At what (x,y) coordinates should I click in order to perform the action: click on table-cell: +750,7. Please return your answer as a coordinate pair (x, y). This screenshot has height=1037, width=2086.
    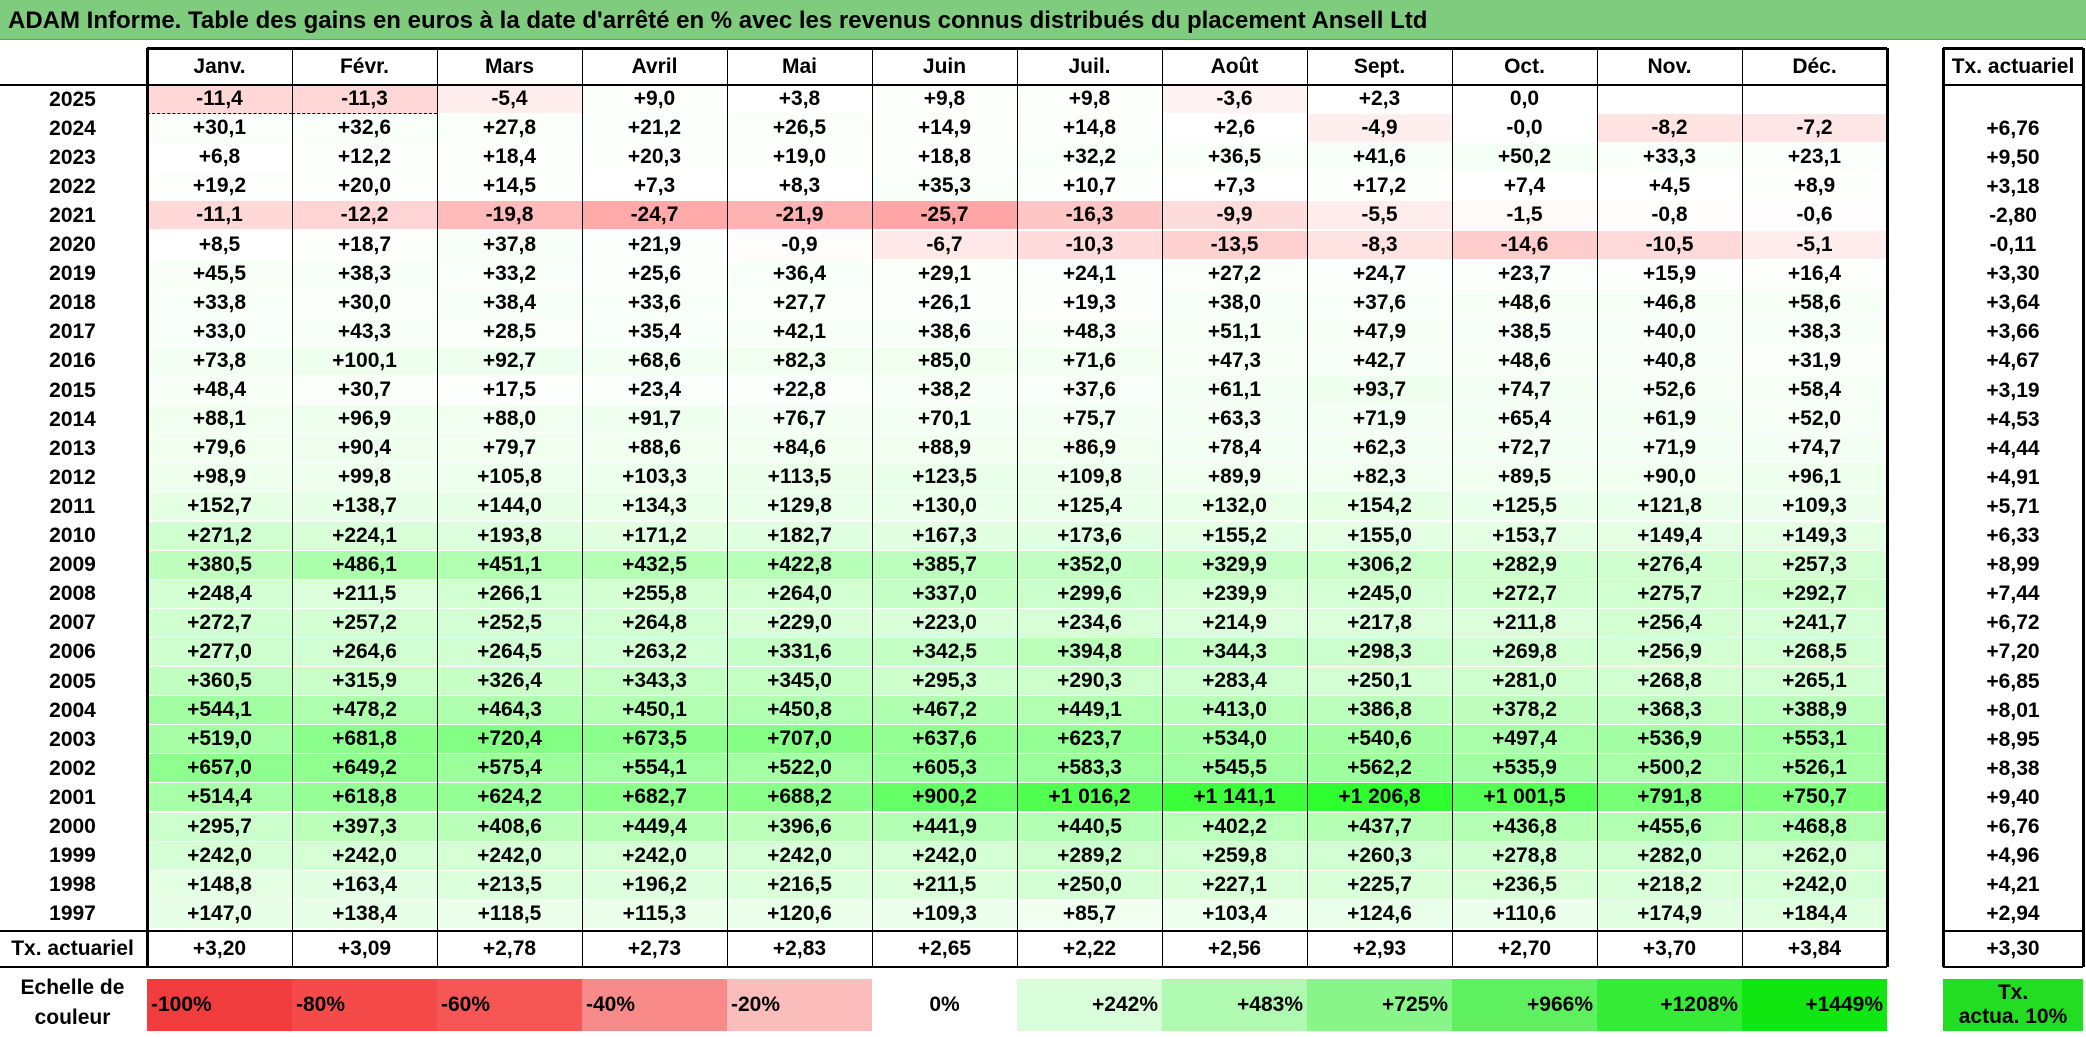
    Looking at the image, I should click on (1814, 798).